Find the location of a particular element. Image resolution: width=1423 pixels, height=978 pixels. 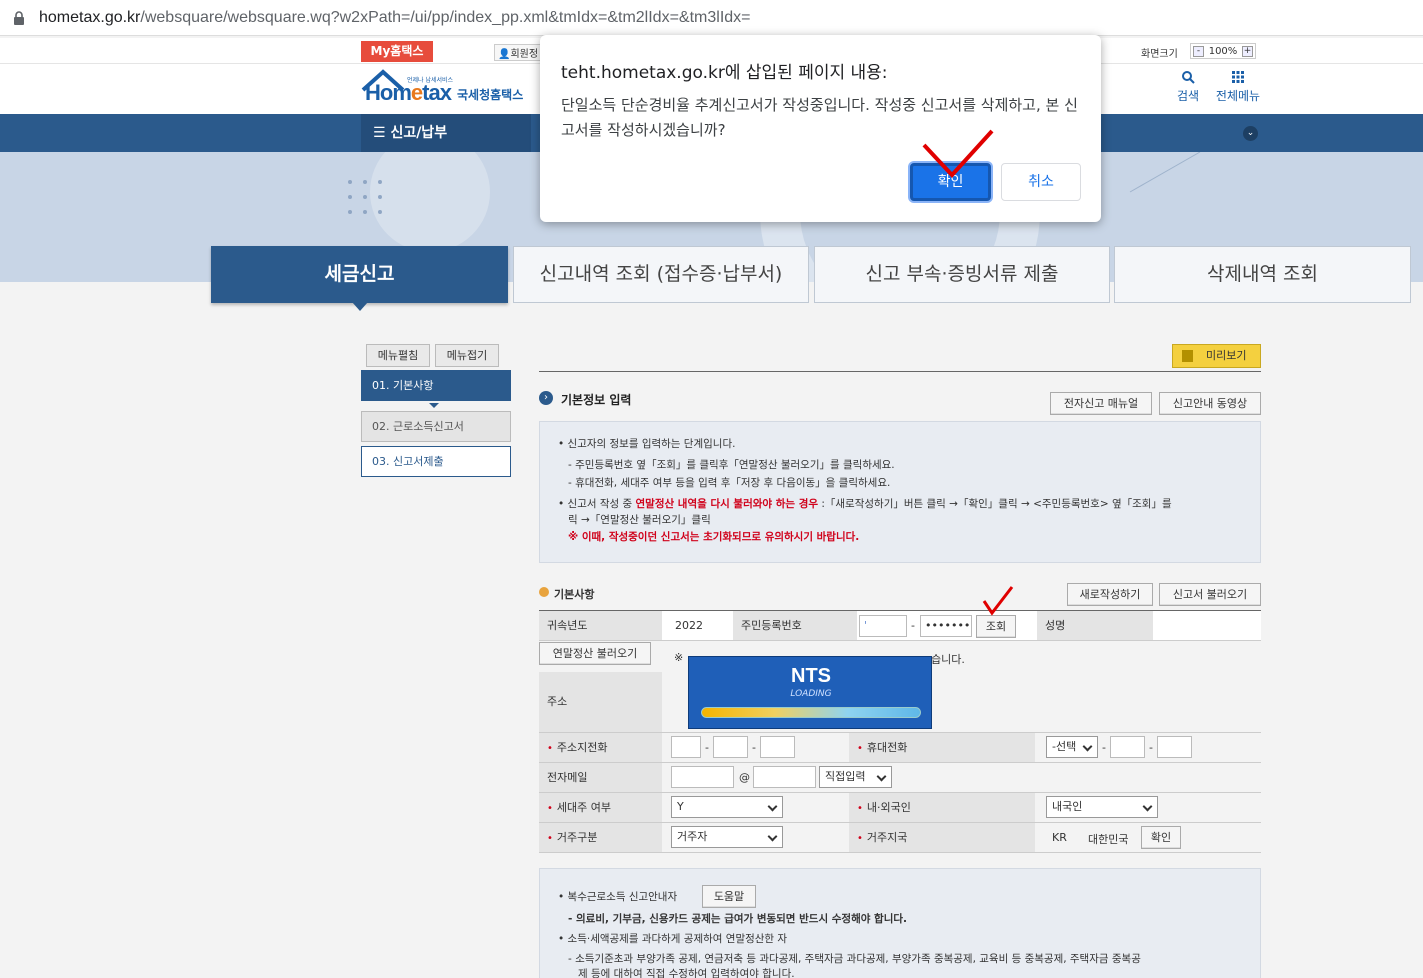

my-hometax-button: My홈택스 is located at coordinates (397, 51).